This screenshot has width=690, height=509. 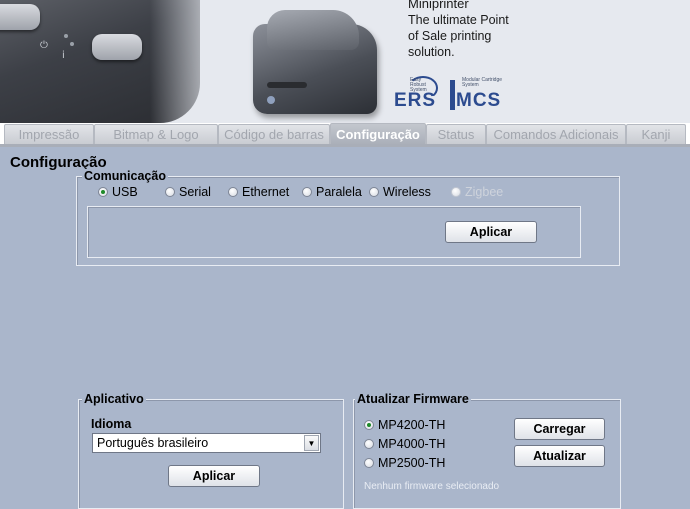 What do you see at coordinates (118, 192) in the screenshot?
I see `radio-usb: USB` at bounding box center [118, 192].